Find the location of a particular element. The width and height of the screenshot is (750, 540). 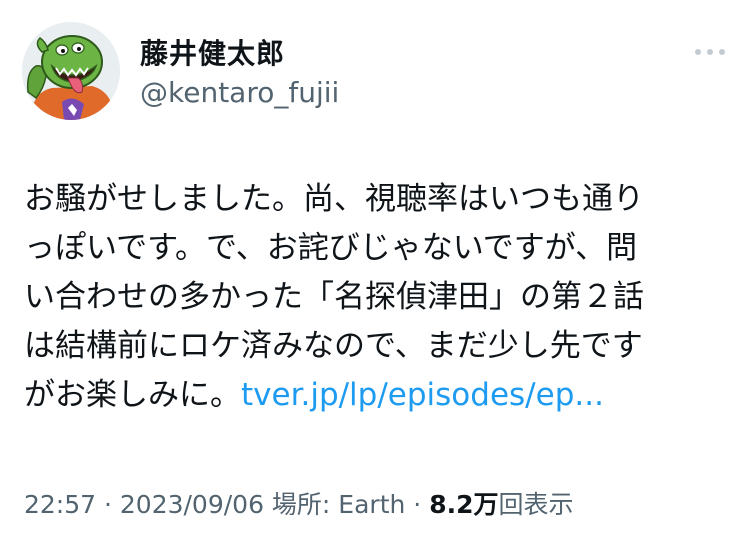

tweet-date: 2023/09/06 is located at coordinates (192, 504).